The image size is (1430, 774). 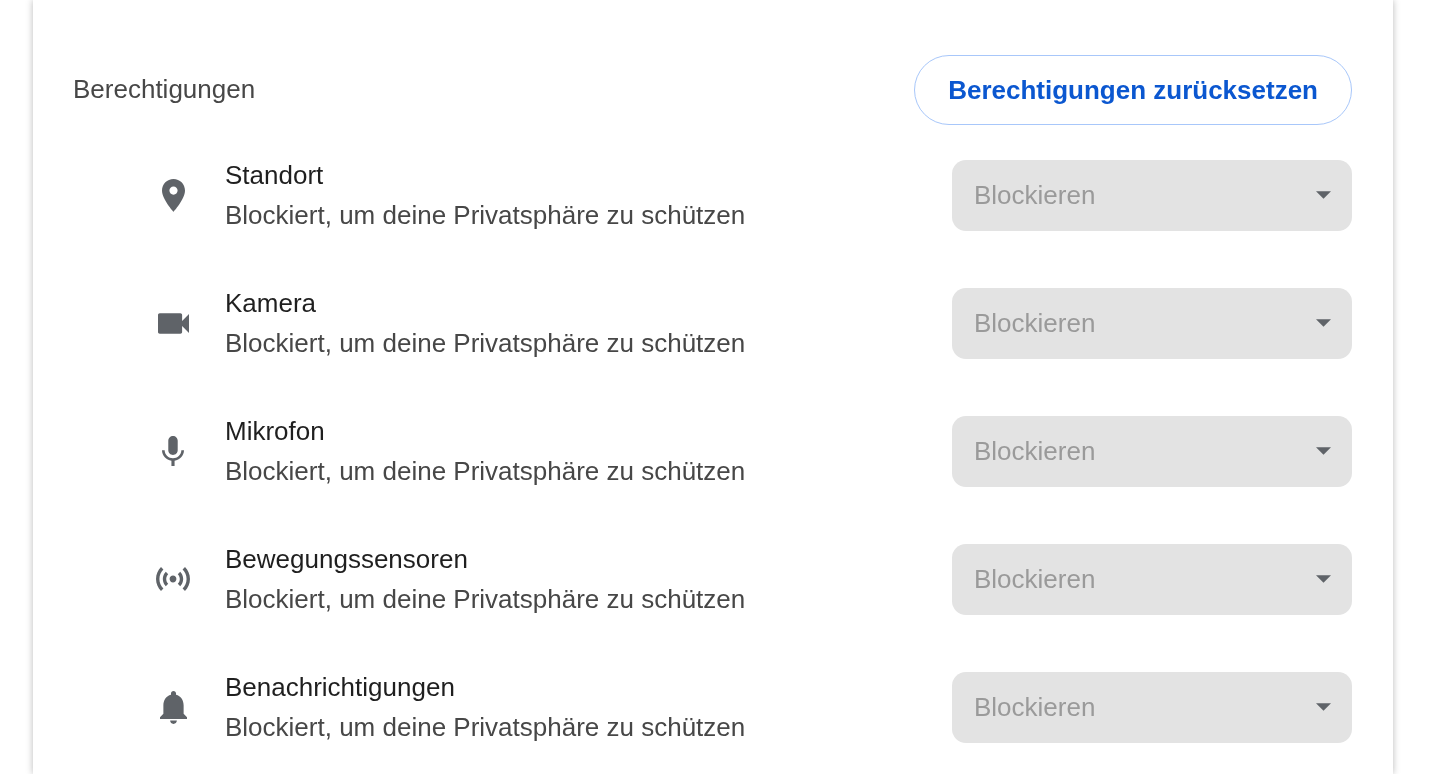 I want to click on video-camera-icon, so click(x=173, y=323).